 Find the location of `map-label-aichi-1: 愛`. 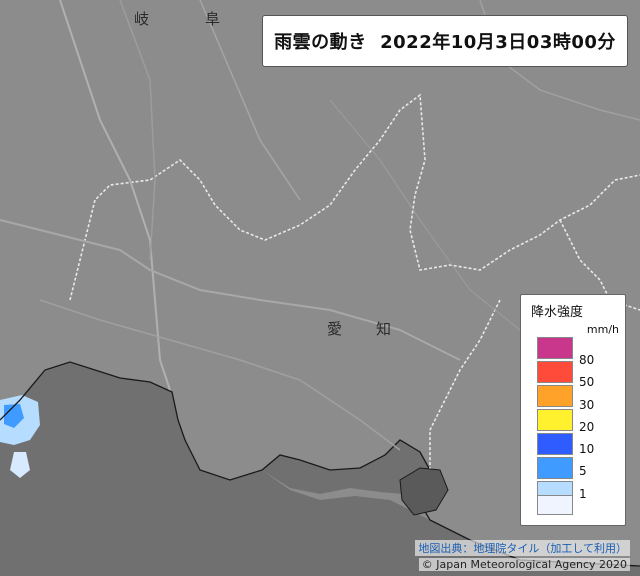

map-label-aichi-1: 愛 is located at coordinates (335, 329).